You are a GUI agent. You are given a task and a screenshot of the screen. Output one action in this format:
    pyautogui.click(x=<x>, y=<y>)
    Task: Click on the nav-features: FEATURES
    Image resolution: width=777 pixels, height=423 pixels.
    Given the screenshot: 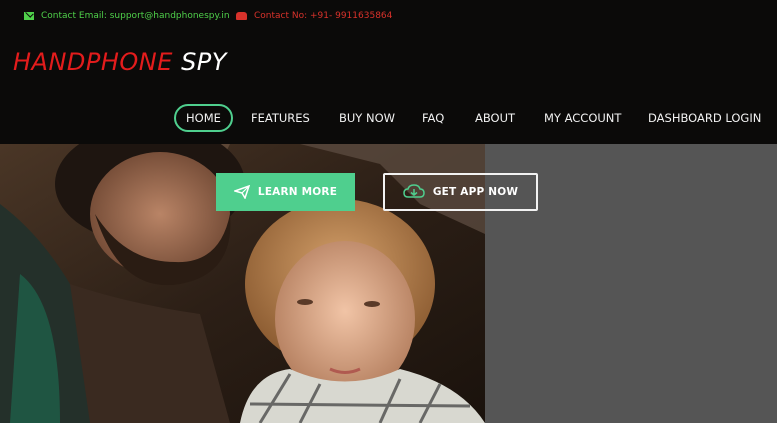 What is the action you would take?
    pyautogui.click(x=280, y=118)
    